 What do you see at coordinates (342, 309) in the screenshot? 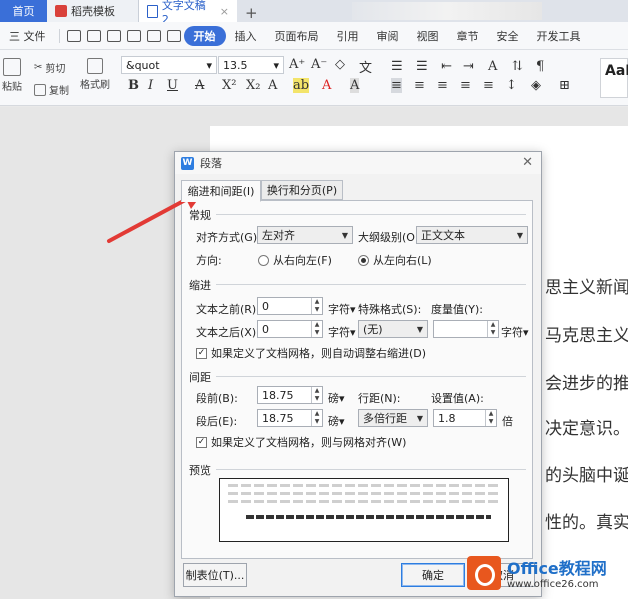
I see `indent-before-unit: 字符▾` at bounding box center [342, 309].